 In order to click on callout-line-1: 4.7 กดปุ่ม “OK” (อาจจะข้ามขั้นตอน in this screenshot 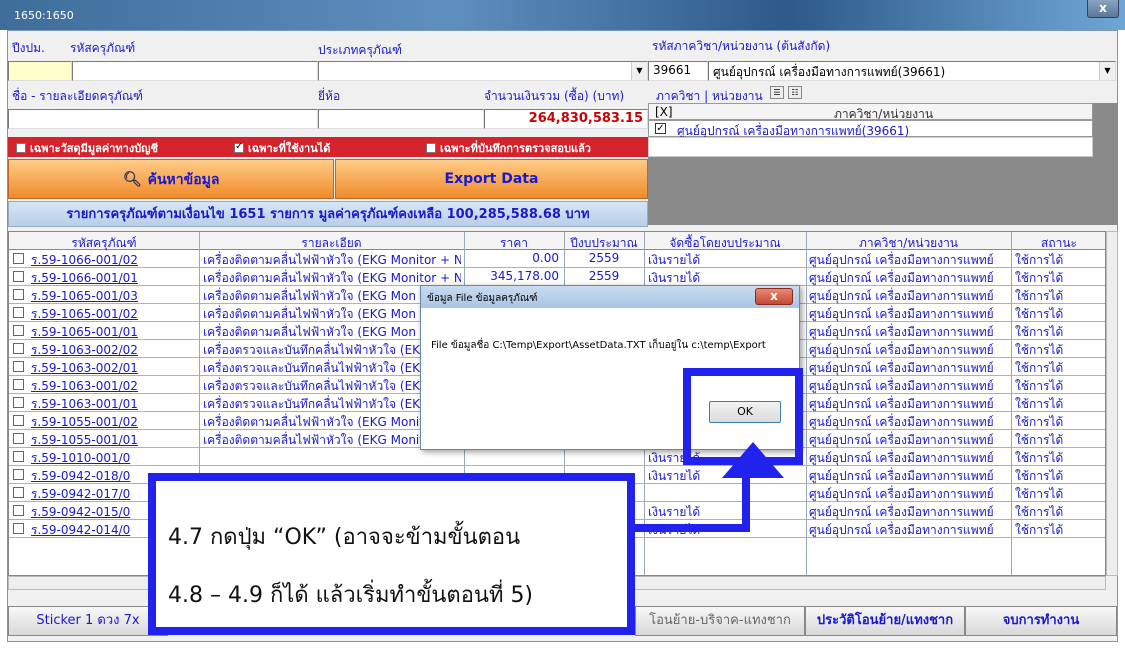, I will do `click(344, 537)`.